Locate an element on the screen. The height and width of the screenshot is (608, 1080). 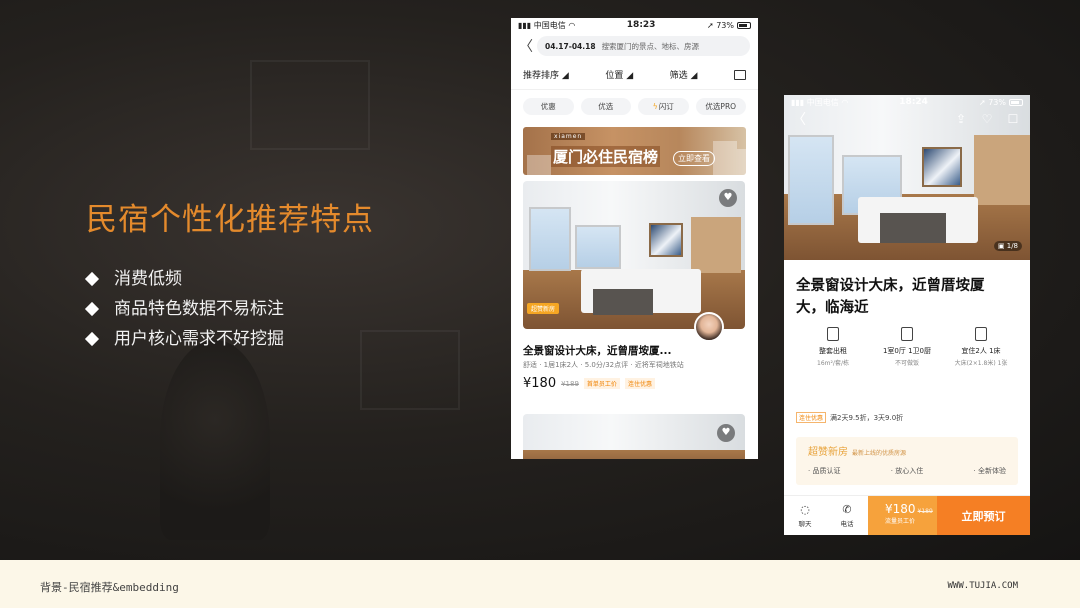
listing-old-price: ¥189 is located at coordinates (570, 383).